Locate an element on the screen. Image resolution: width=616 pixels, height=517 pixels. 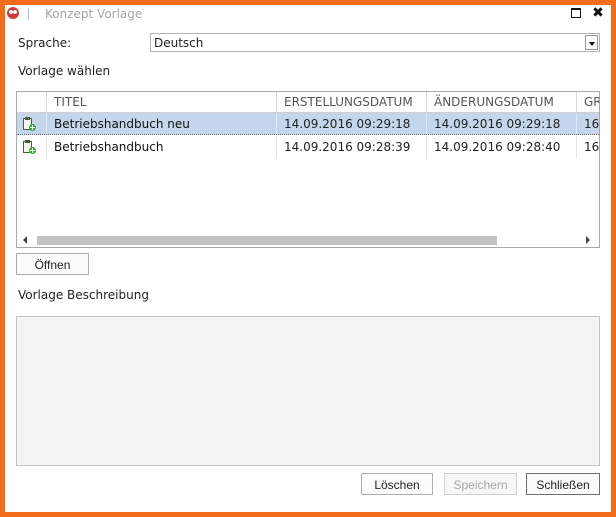
language-label: Sprache: is located at coordinates (45, 43).